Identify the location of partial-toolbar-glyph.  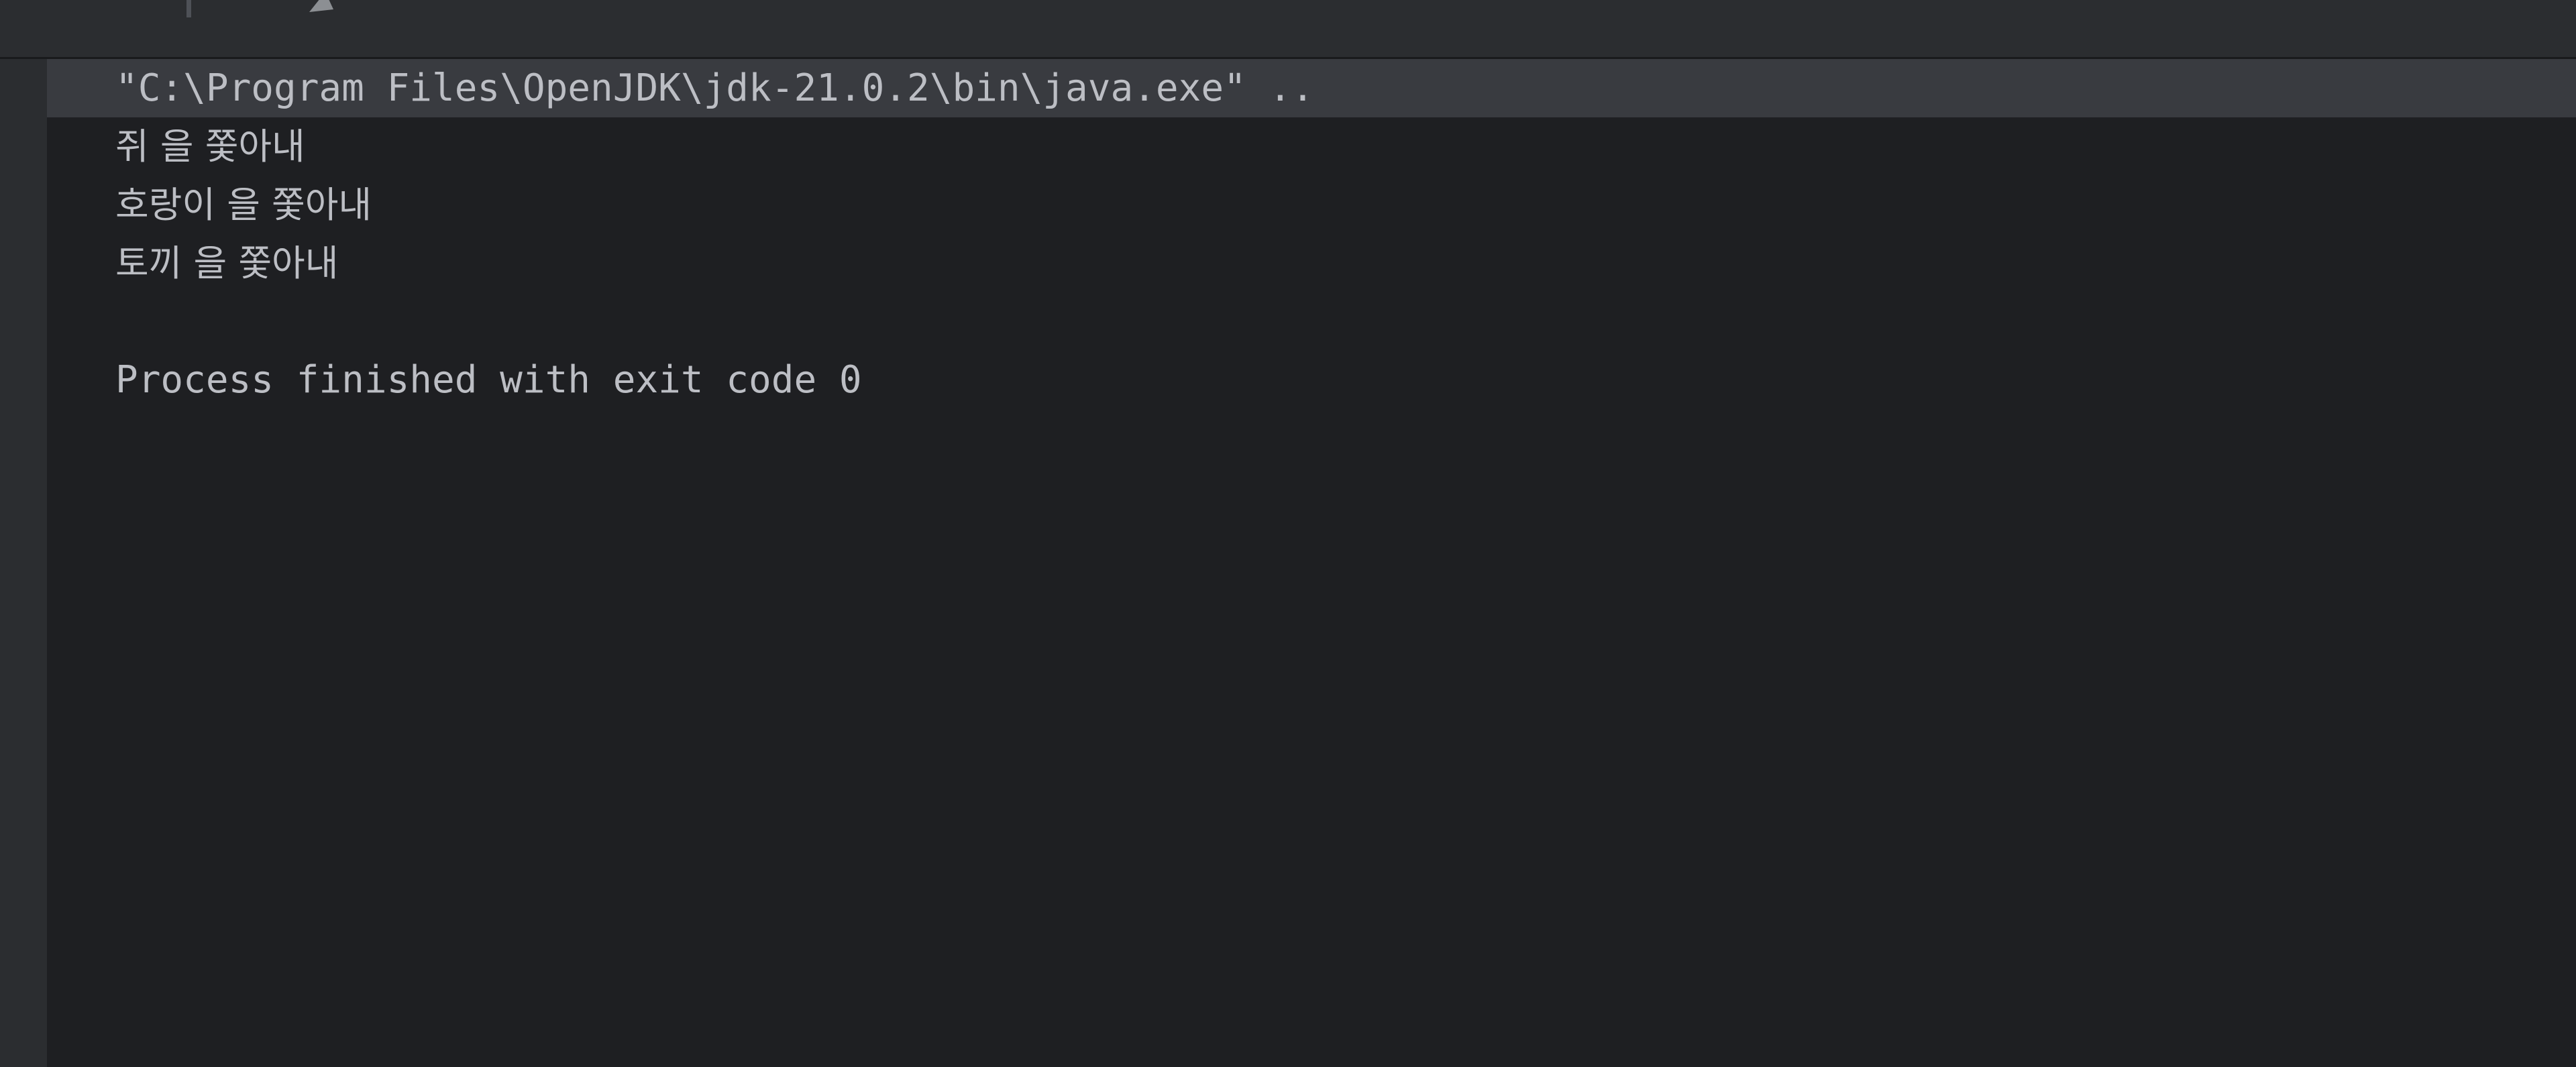
(320, 8).